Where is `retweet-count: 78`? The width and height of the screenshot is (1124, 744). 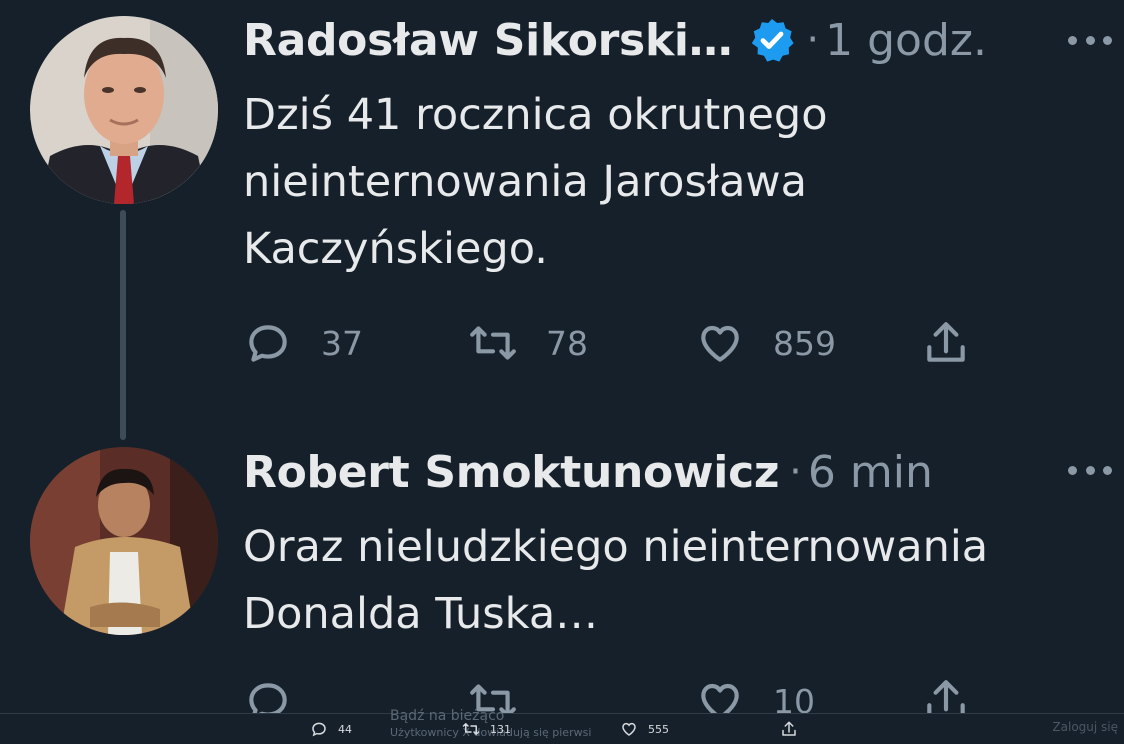
retweet-count: 78 is located at coordinates (567, 343).